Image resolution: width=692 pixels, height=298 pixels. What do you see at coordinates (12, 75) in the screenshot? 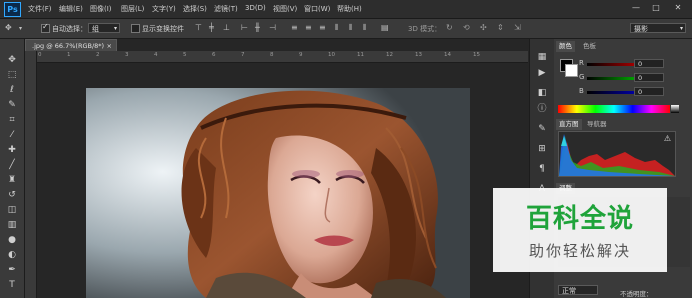
I see `marquee-tool-icon: ⬚` at bounding box center [12, 75].